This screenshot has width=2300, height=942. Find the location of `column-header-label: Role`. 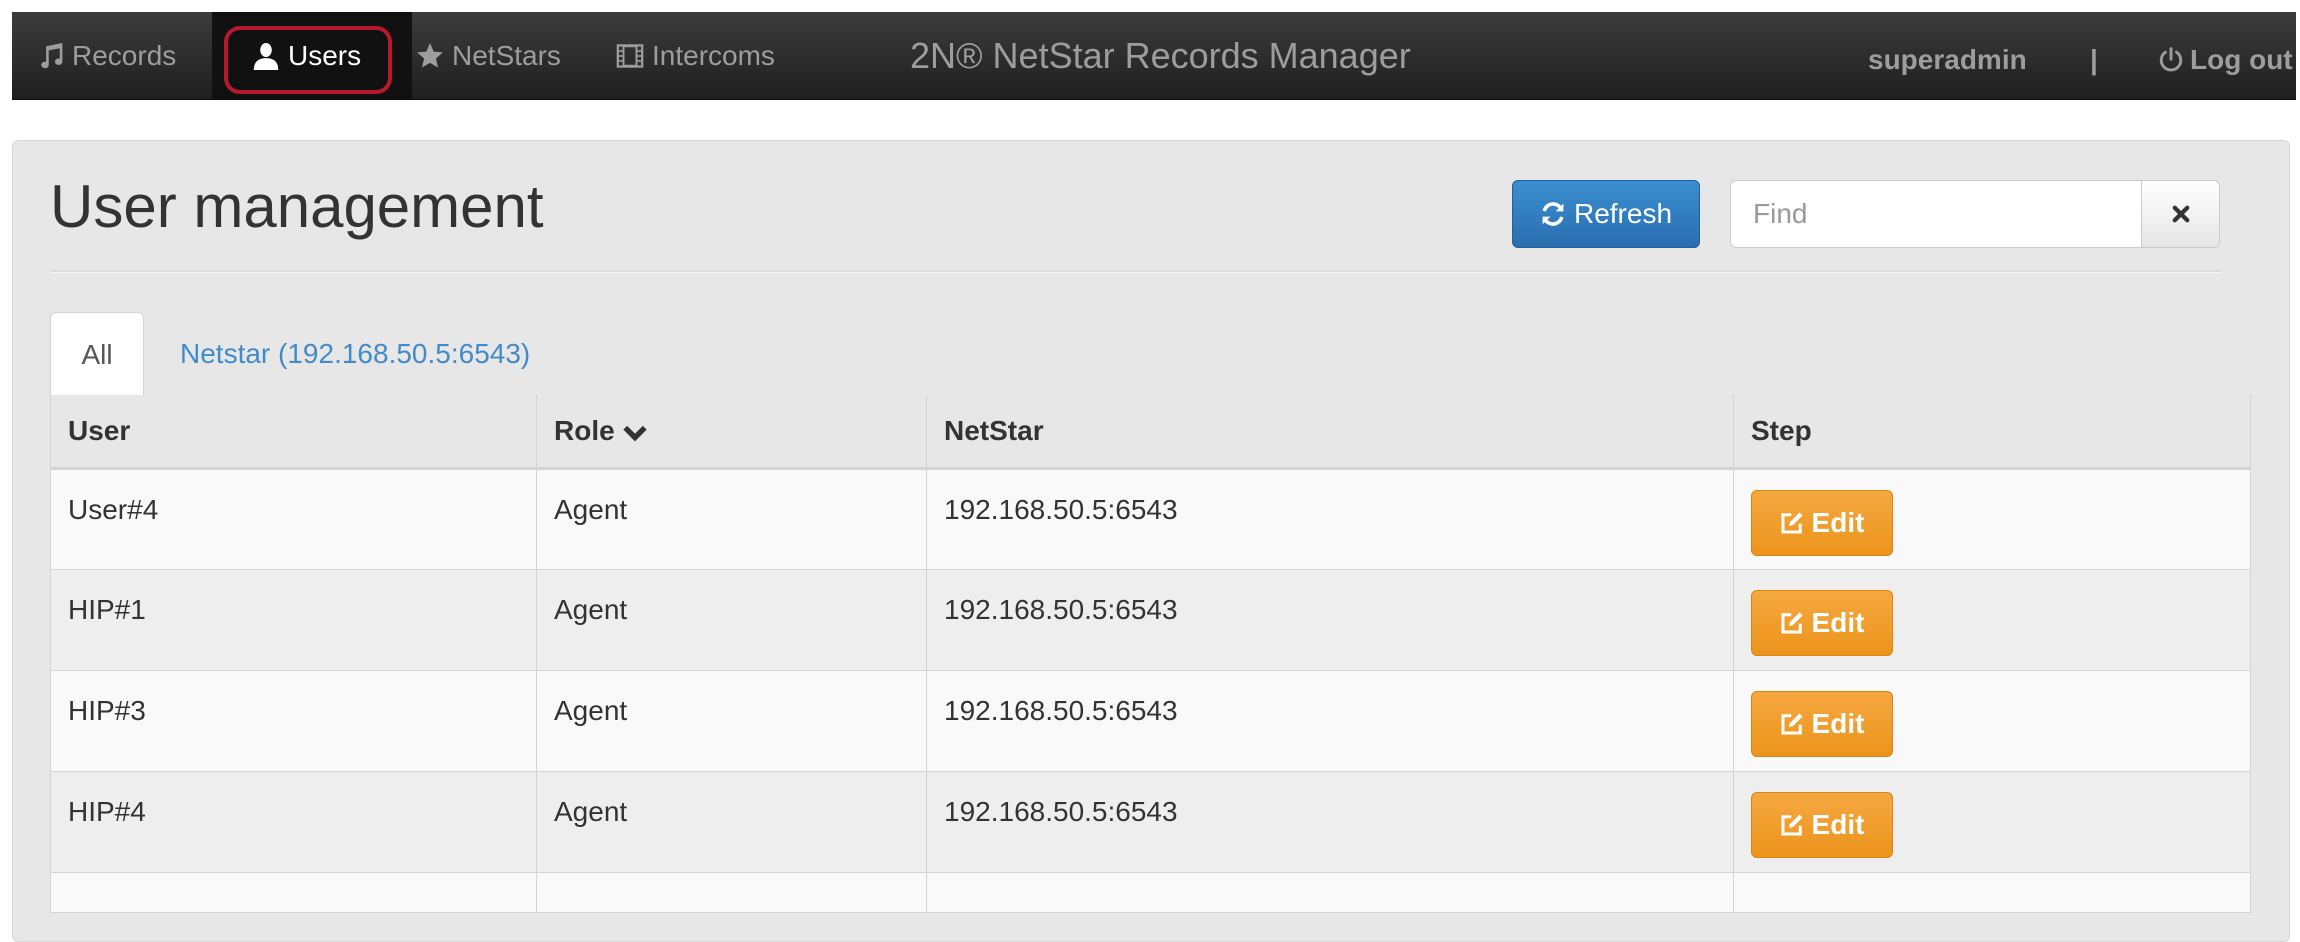

column-header-label: Role is located at coordinates (584, 430).